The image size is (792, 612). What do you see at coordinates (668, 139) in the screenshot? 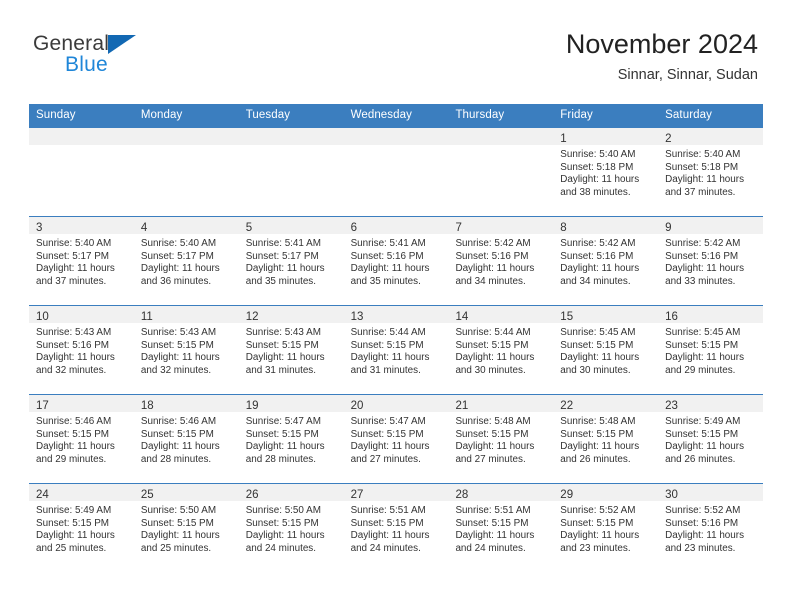
I see `day-number: 2` at bounding box center [668, 139].